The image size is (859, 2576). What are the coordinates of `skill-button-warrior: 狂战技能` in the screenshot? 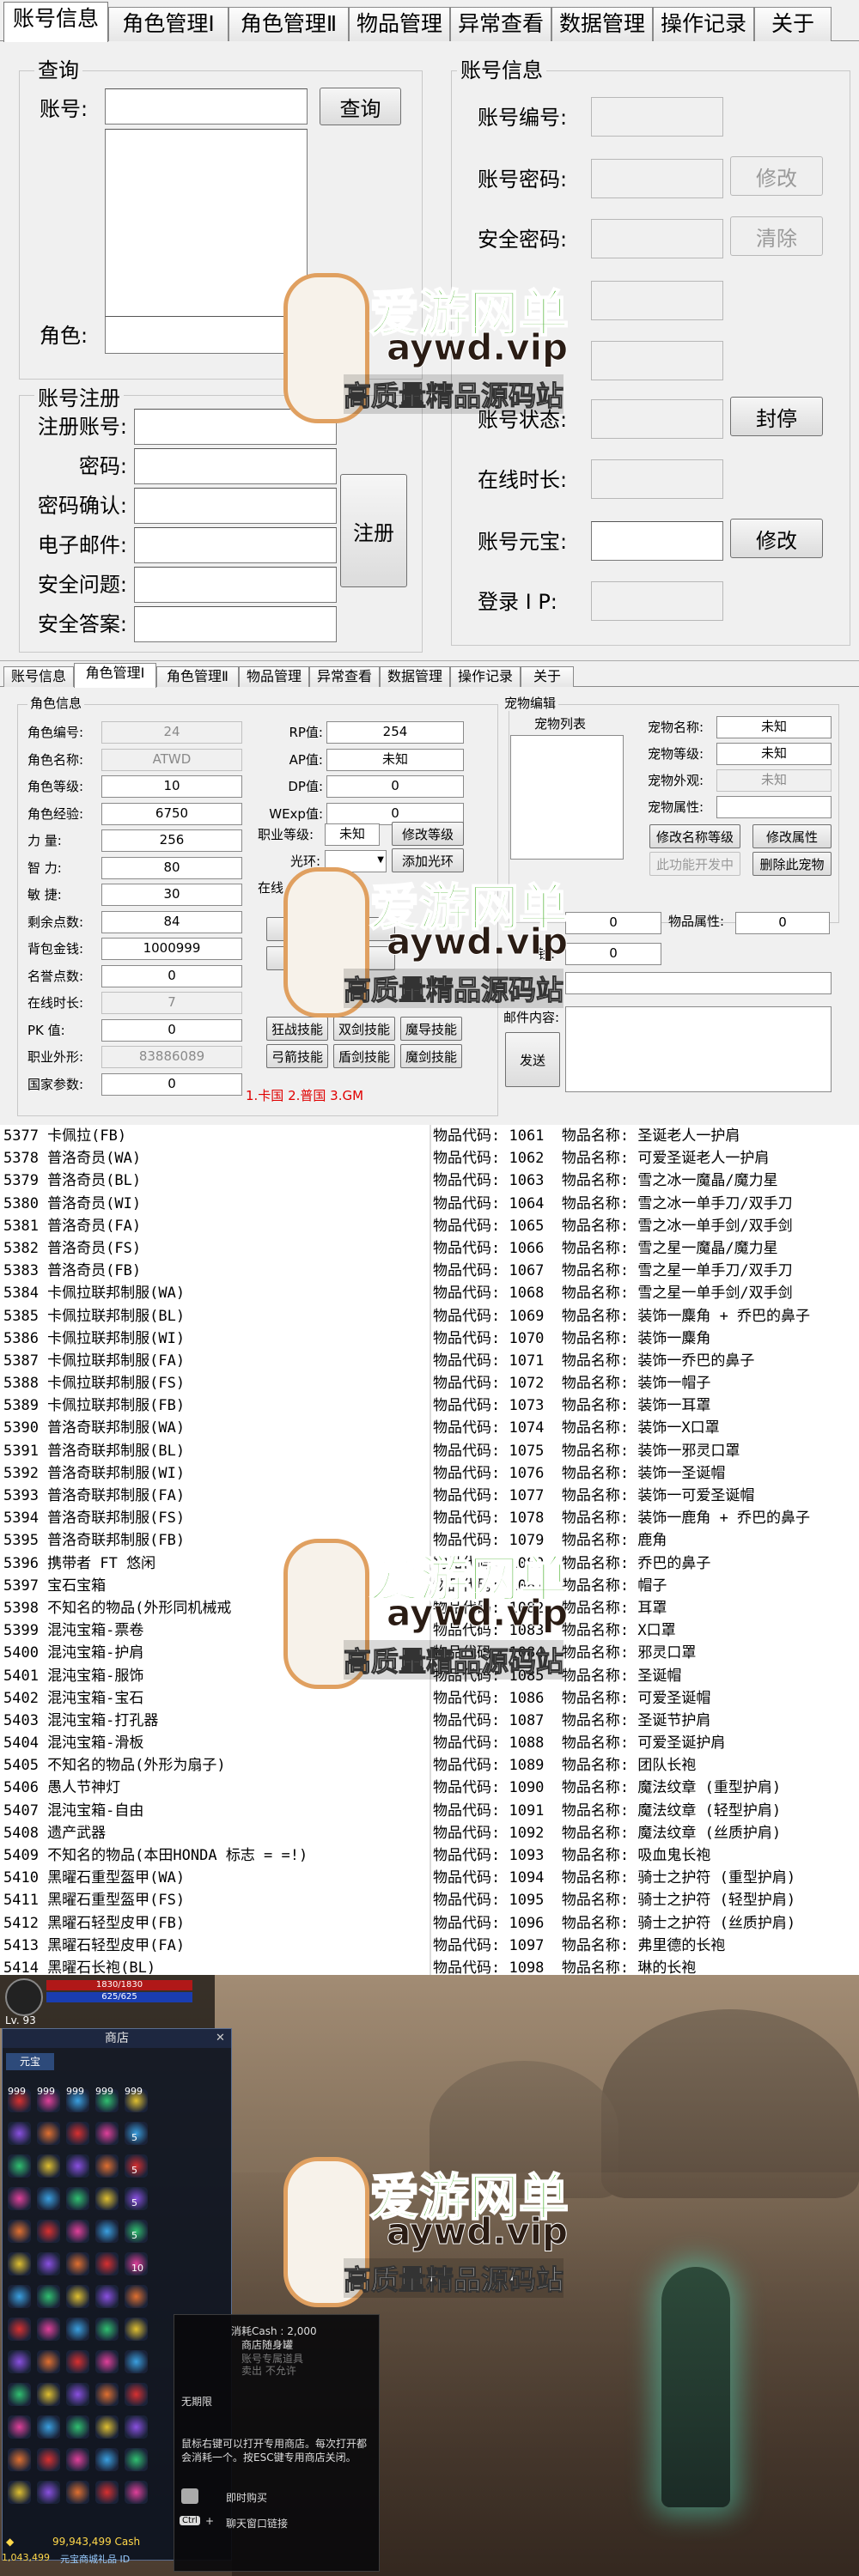 It's located at (297, 1029).